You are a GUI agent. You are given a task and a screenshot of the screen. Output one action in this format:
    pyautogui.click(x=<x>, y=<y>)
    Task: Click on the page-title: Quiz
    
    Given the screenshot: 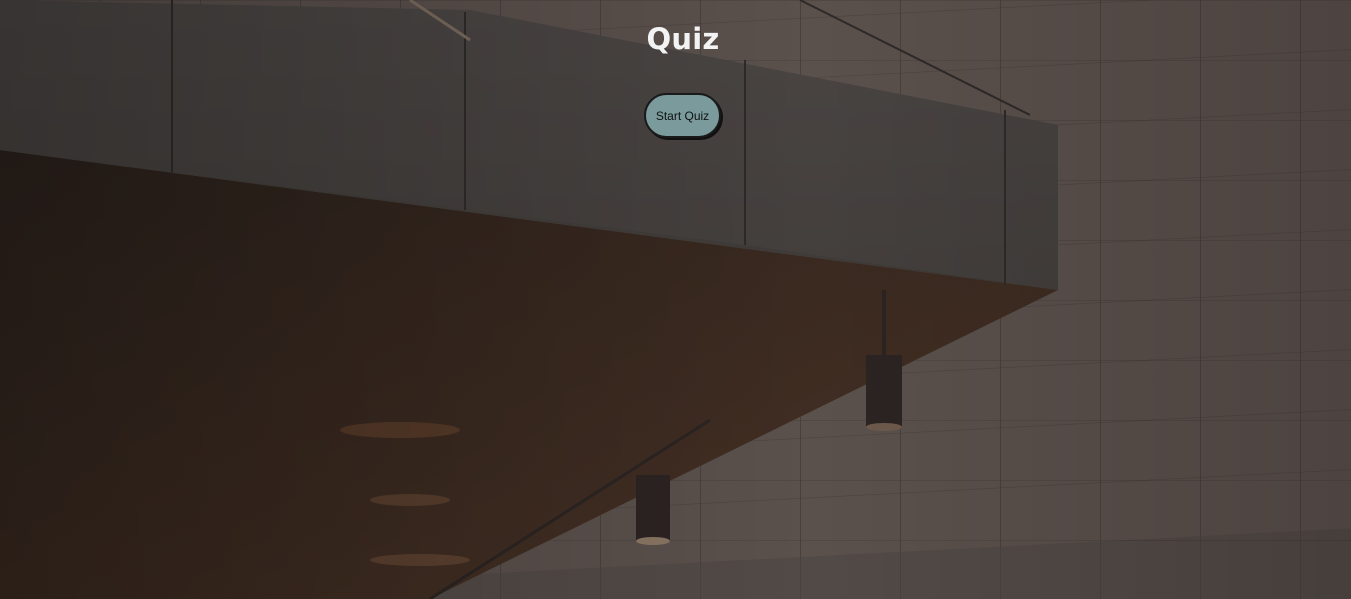 What is the action you would take?
    pyautogui.click(x=683, y=39)
    